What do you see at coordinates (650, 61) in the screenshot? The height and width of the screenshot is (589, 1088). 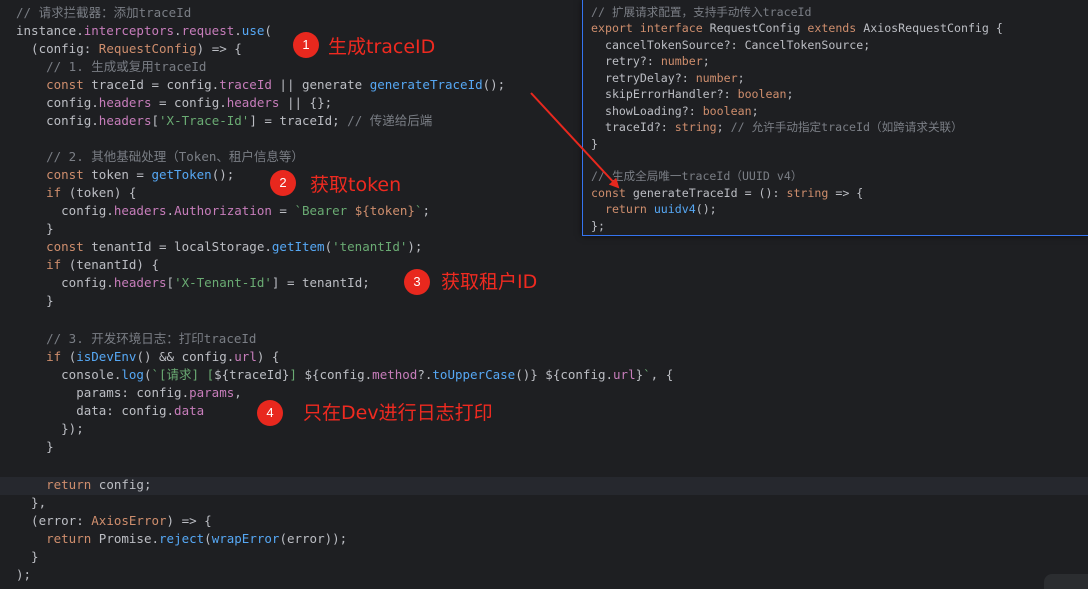 I see `popup-line-4: retry?: number;` at bounding box center [650, 61].